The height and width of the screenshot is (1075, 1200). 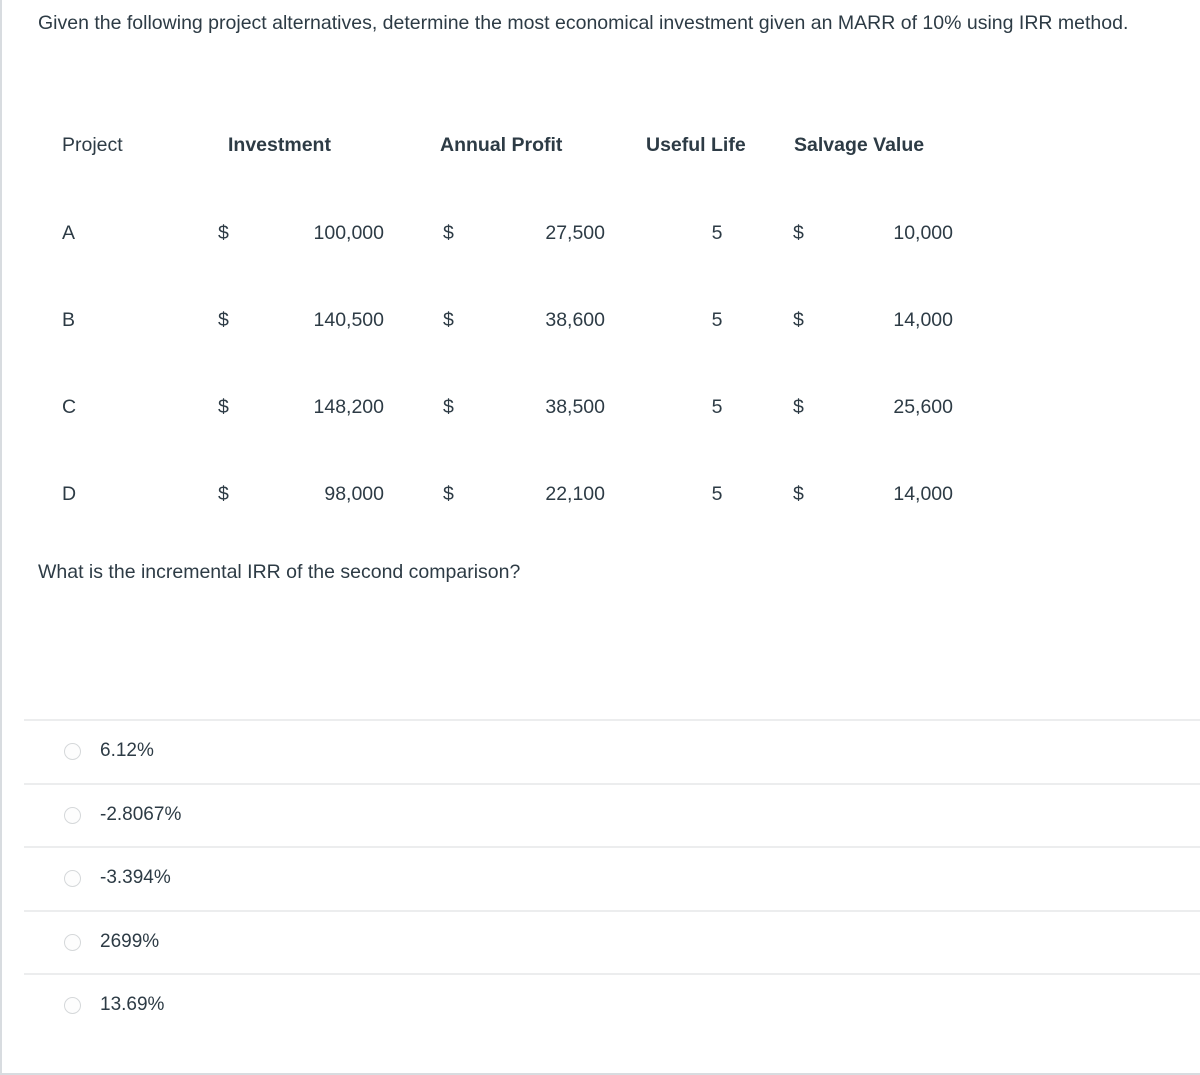 I want to click on cell-project: D, so click(x=69, y=494).